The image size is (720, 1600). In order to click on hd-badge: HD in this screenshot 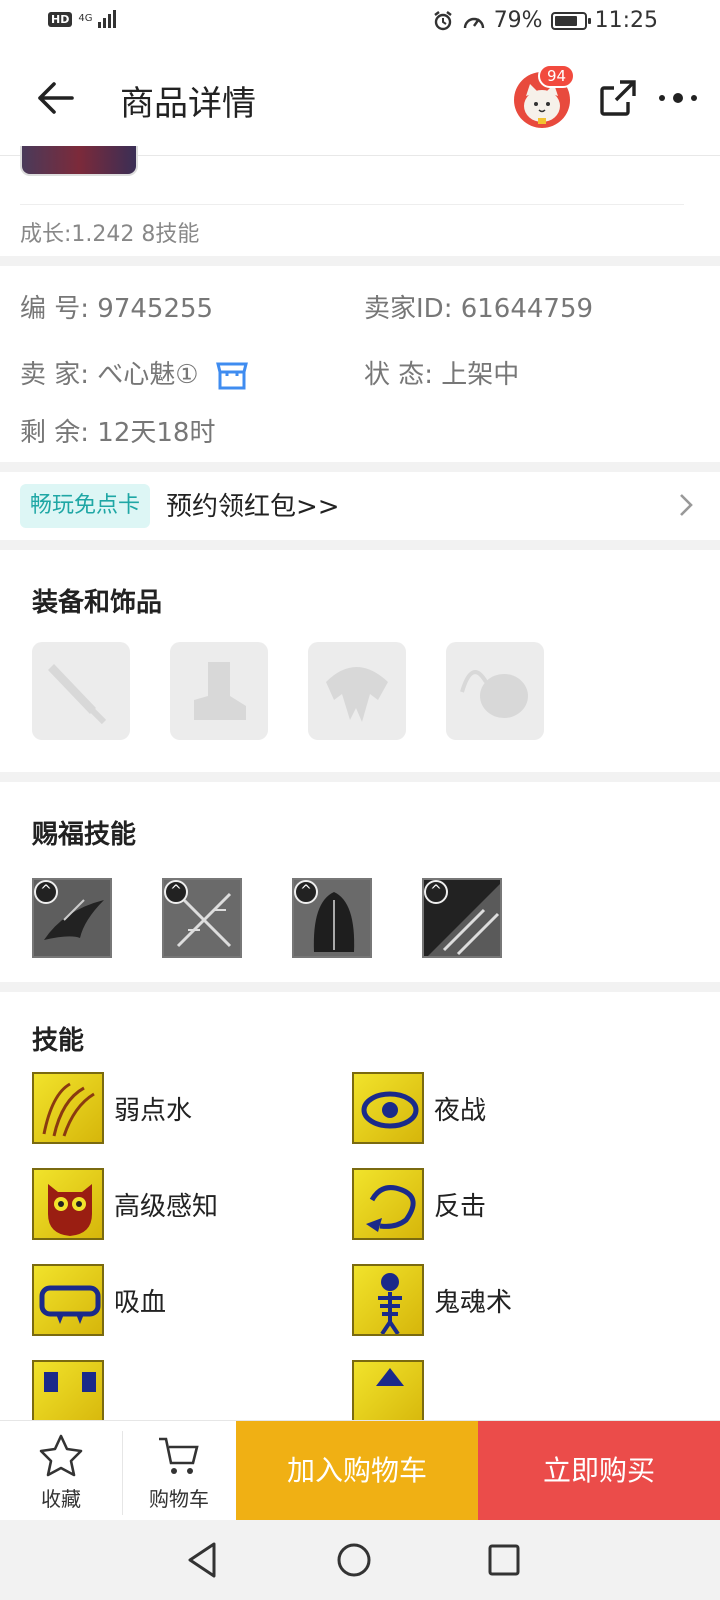, I will do `click(60, 19)`.